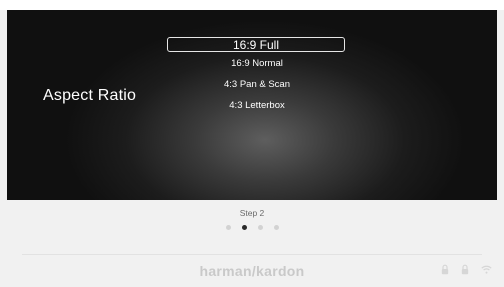 Image resolution: width=504 pixels, height=287 pixels. What do you see at coordinates (252, 227) in the screenshot?
I see `step-indicator` at bounding box center [252, 227].